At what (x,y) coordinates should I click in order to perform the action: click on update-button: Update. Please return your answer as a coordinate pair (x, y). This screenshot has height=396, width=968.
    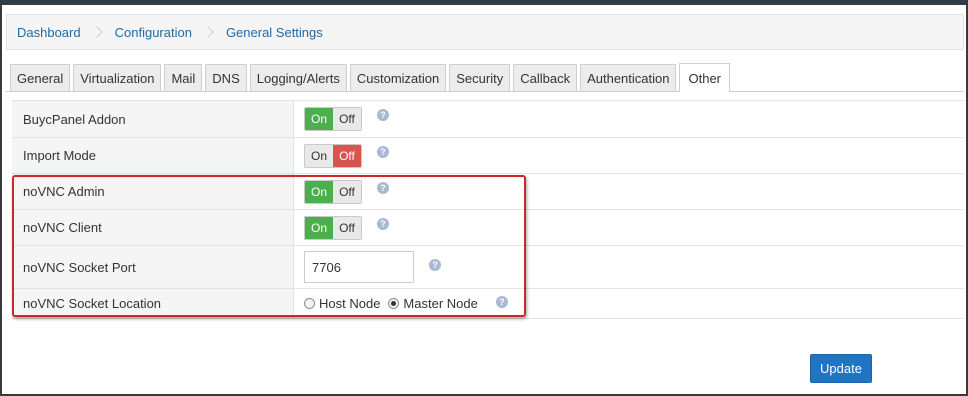
    Looking at the image, I should click on (841, 368).